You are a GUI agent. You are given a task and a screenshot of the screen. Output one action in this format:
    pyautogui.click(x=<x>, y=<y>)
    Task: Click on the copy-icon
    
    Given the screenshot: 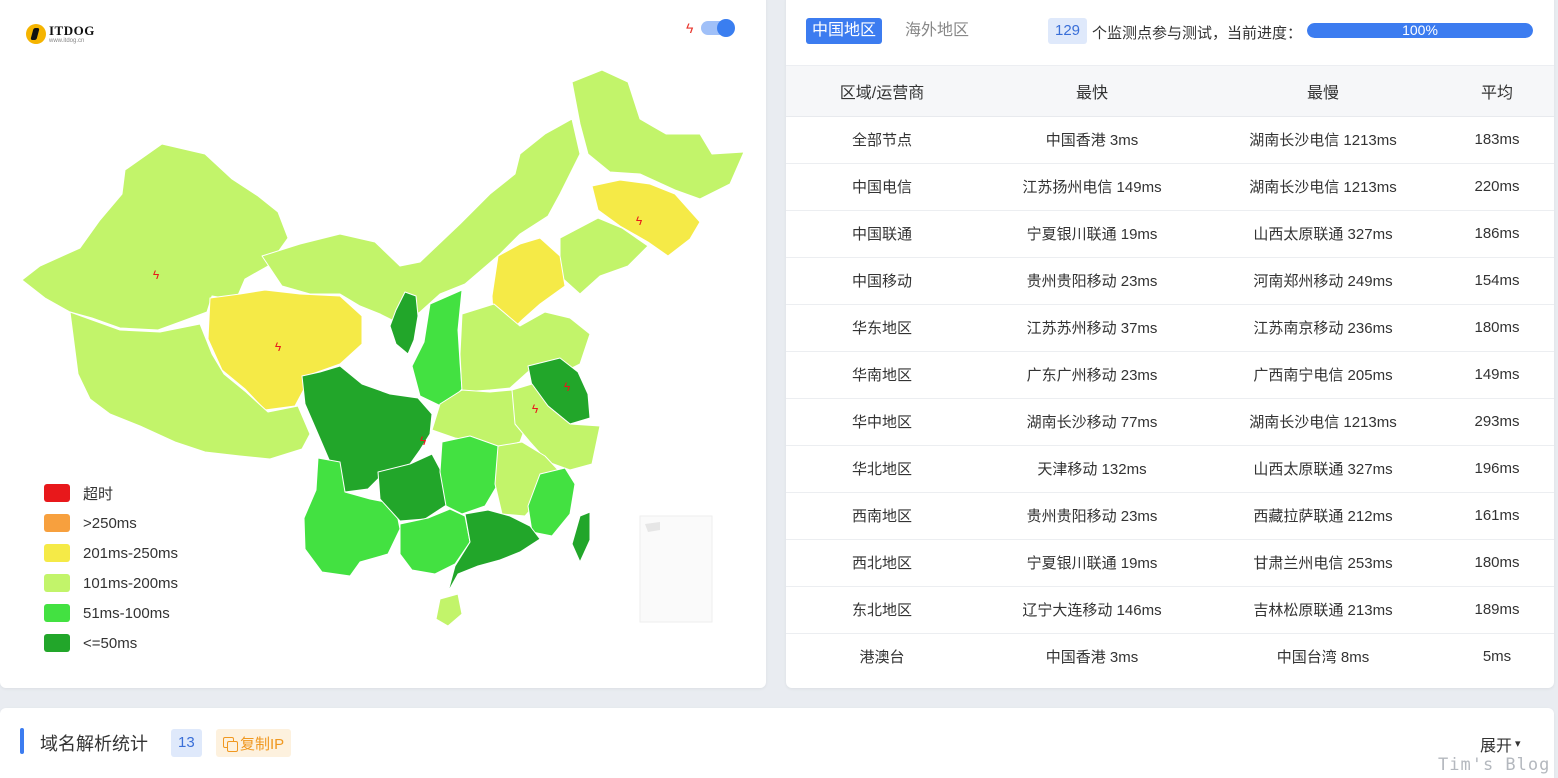 What is the action you would take?
    pyautogui.click(x=230, y=744)
    